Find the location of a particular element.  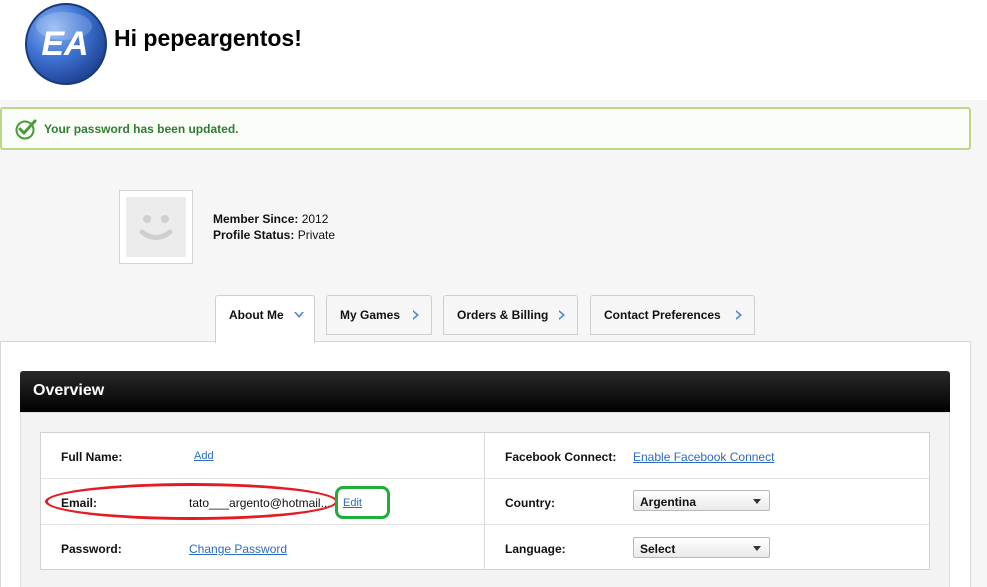

green-annotation-box is located at coordinates (362, 502).